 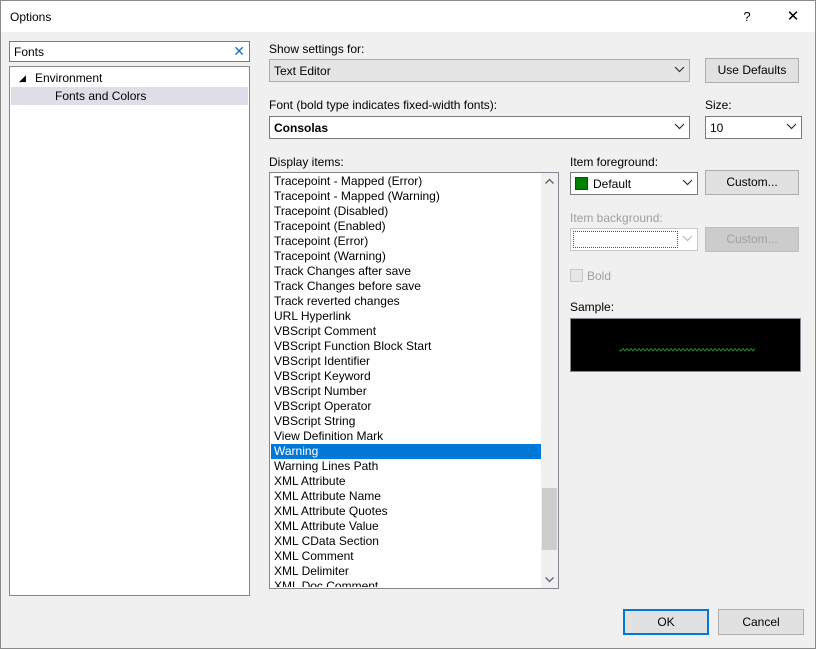 What do you see at coordinates (22, 78) in the screenshot?
I see `expanded-arrow-icon: ◢` at bounding box center [22, 78].